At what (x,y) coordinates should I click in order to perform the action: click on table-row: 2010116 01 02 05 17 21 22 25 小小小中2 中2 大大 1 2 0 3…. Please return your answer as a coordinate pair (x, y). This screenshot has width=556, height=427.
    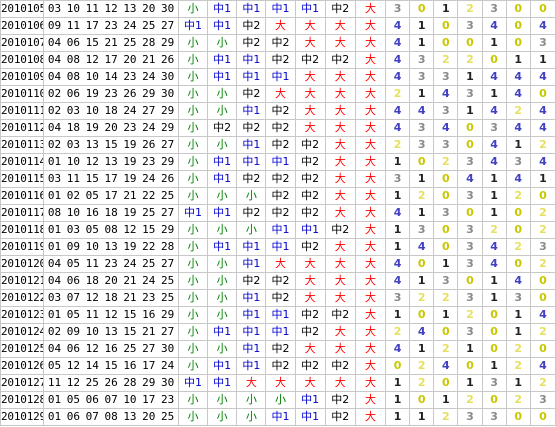
    Looking at the image, I should click on (278, 196).